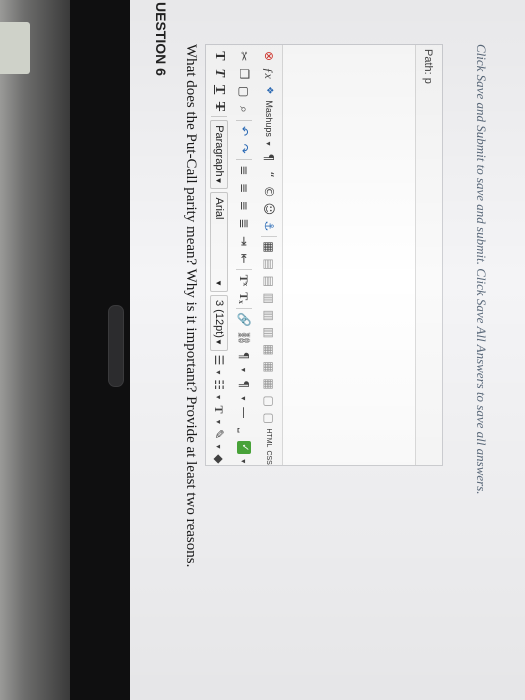 The image size is (525, 700). I want to click on insert-table-icon: ▦, so click(269, 247).